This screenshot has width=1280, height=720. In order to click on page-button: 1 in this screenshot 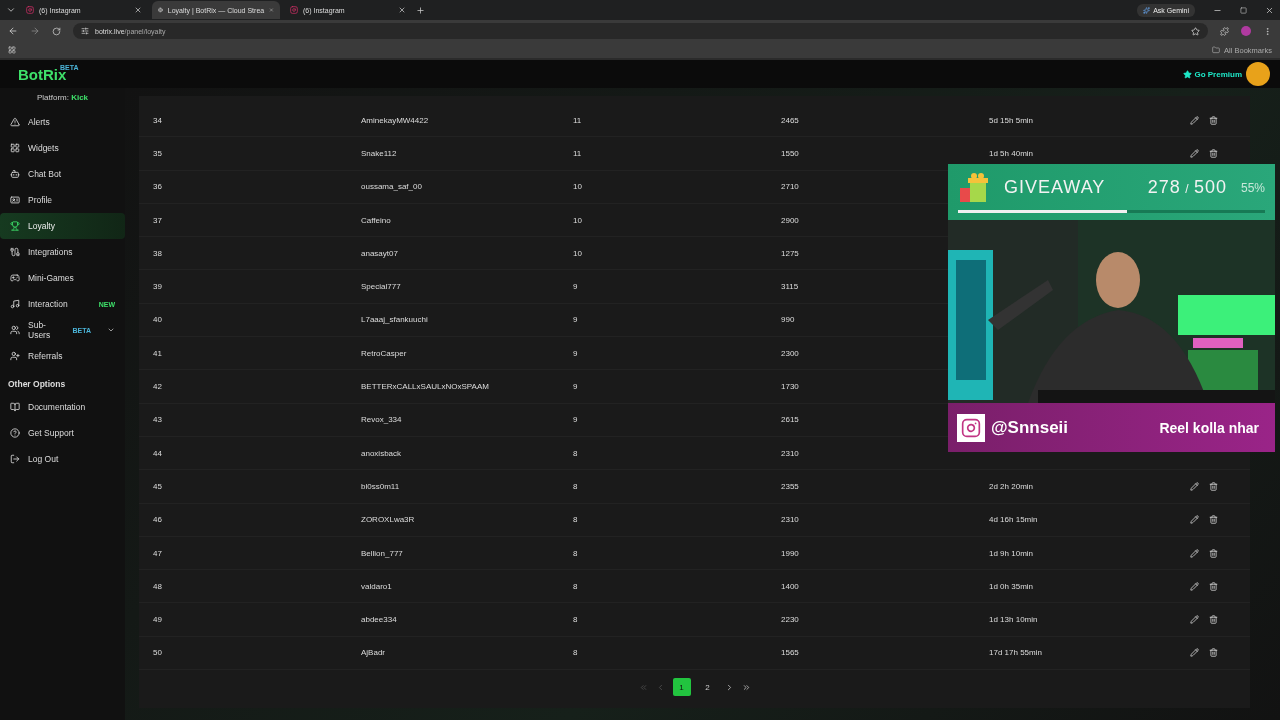, I will do `click(681, 687)`.